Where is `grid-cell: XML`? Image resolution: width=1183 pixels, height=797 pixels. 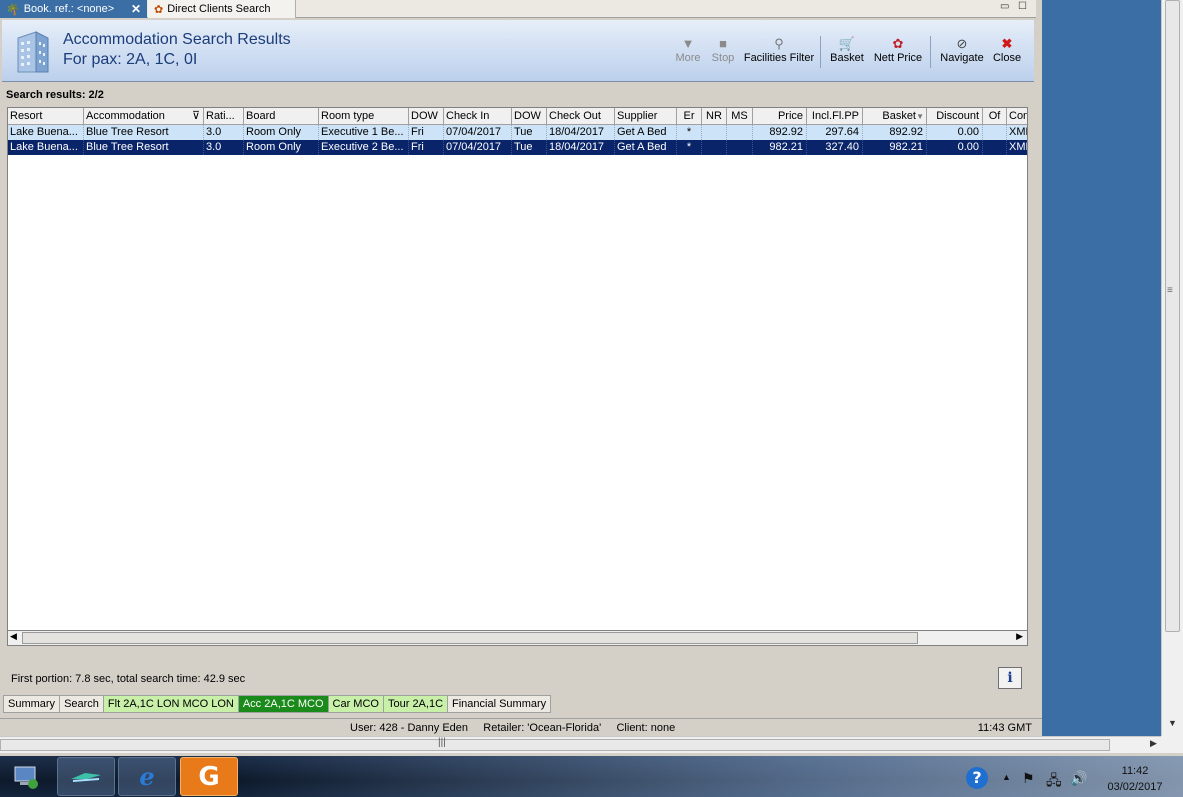 grid-cell: XML is located at coordinates (1018, 147).